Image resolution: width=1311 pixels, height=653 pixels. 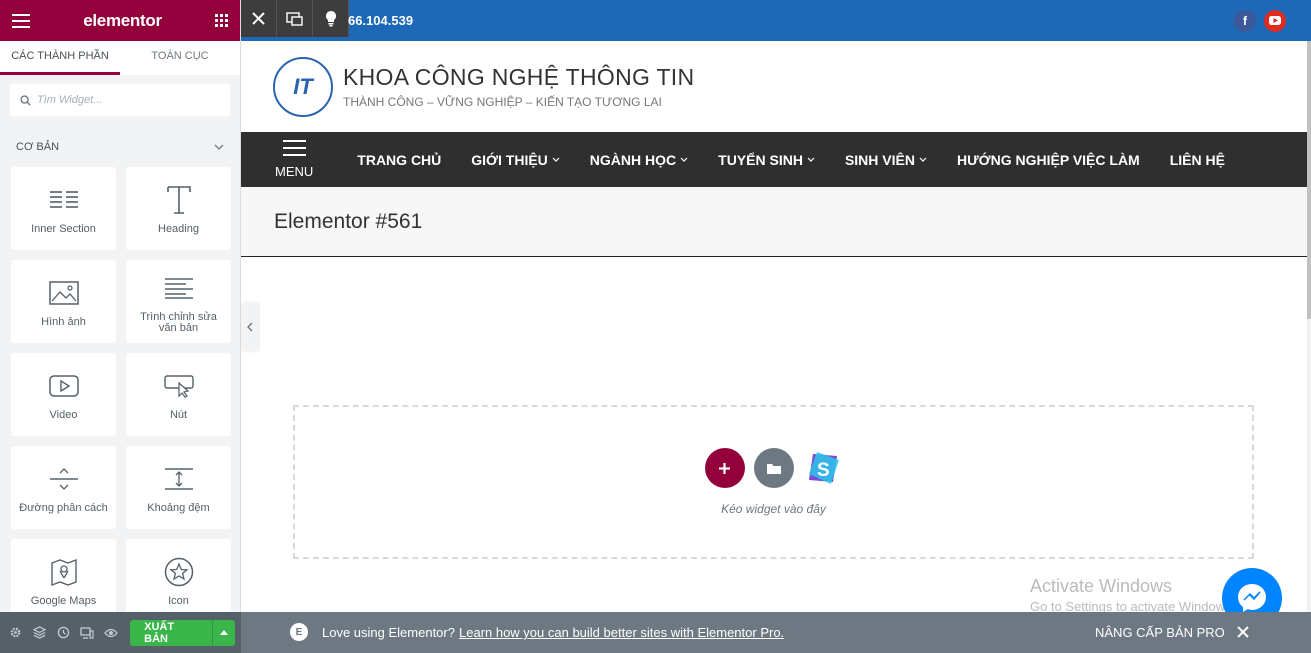 What do you see at coordinates (63, 322) in the screenshot?
I see `widget-label: Hình ảnh` at bounding box center [63, 322].